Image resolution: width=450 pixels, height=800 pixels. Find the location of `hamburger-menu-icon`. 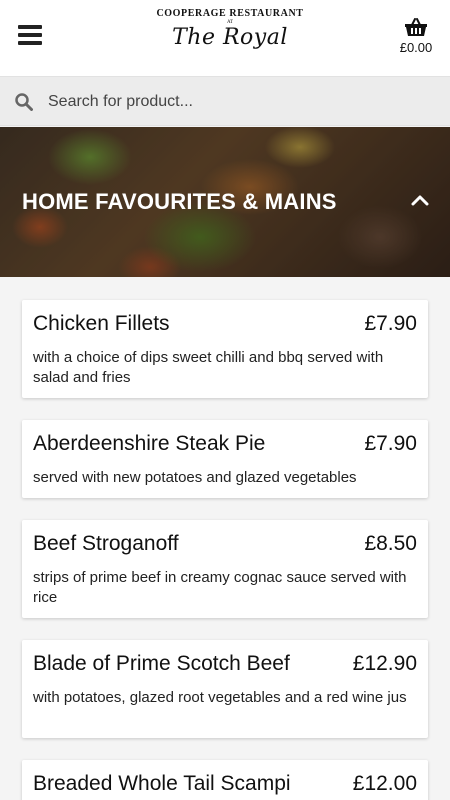

hamburger-menu-icon is located at coordinates (30, 37).